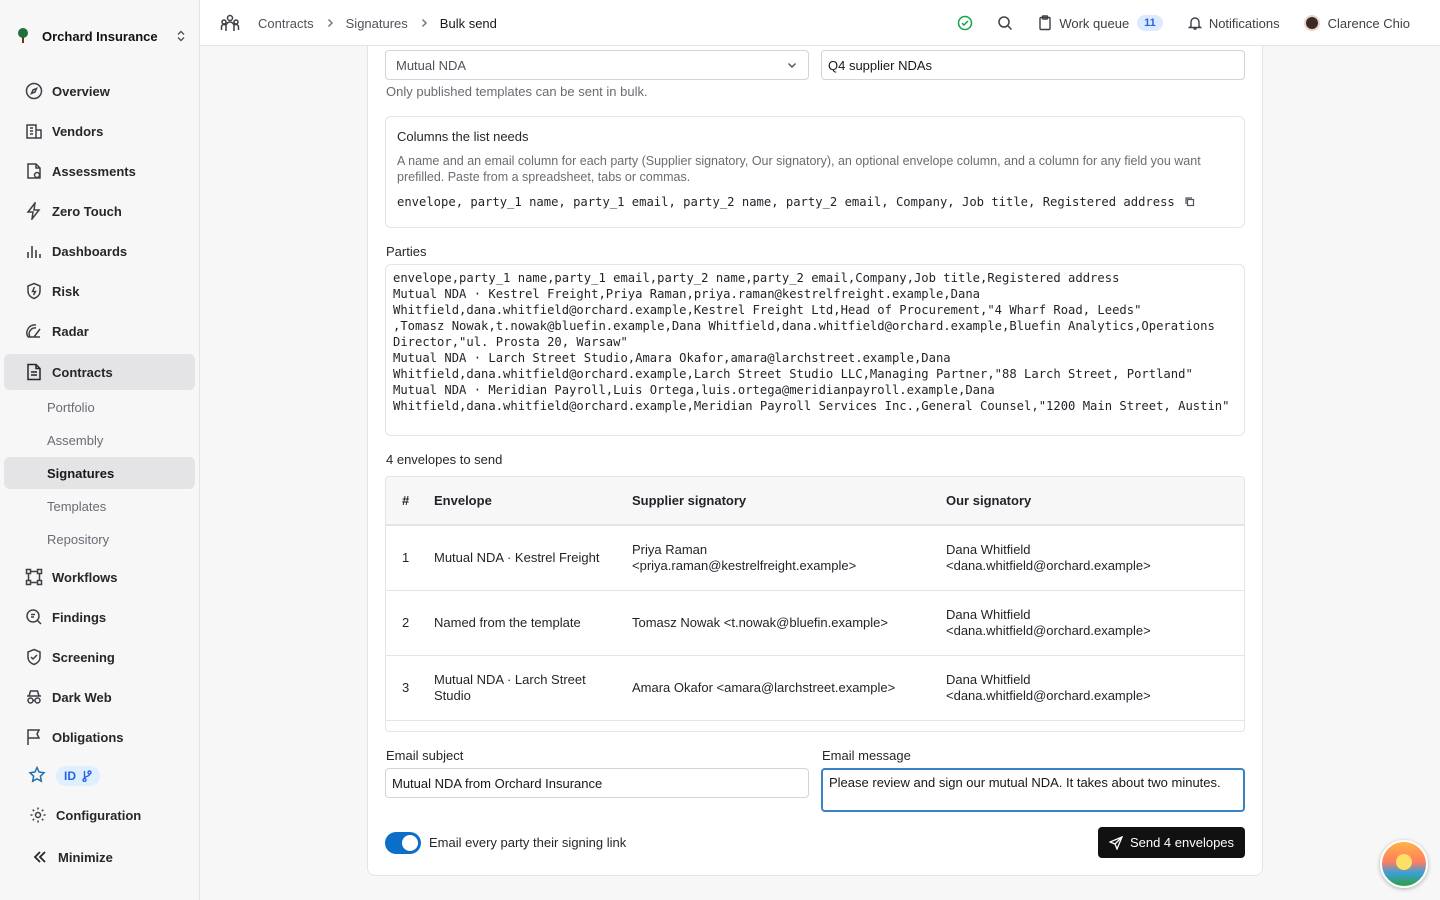 This screenshot has height=900, width=1440. I want to click on template-select-value: Mutual NDA, so click(431, 65).